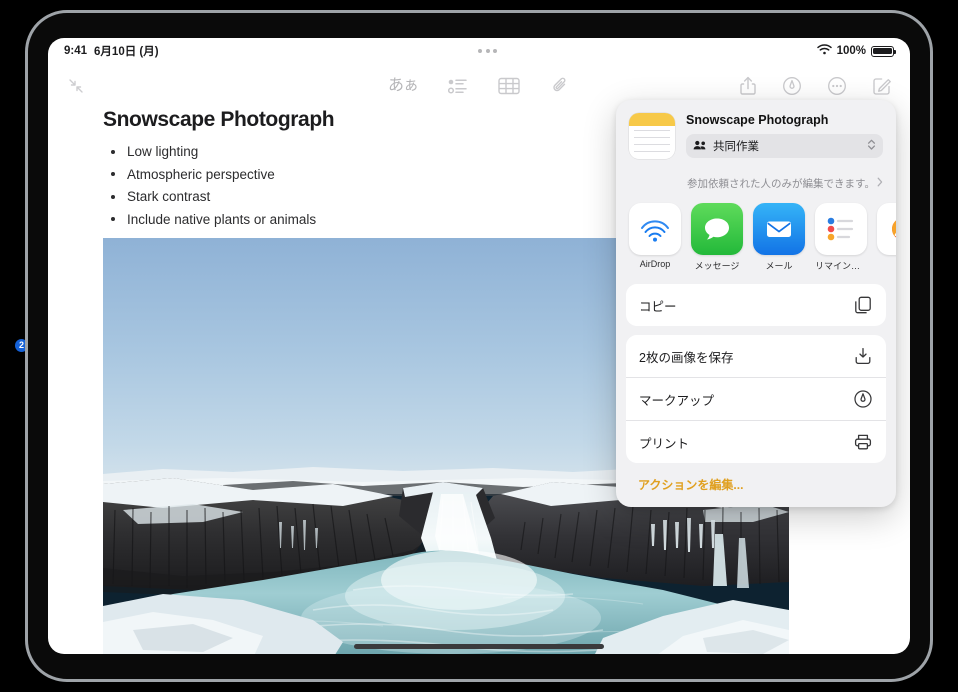 The width and height of the screenshot is (958, 692). Describe the element at coordinates (841, 266) in the screenshot. I see `share-app-label: リマインダー` at that location.